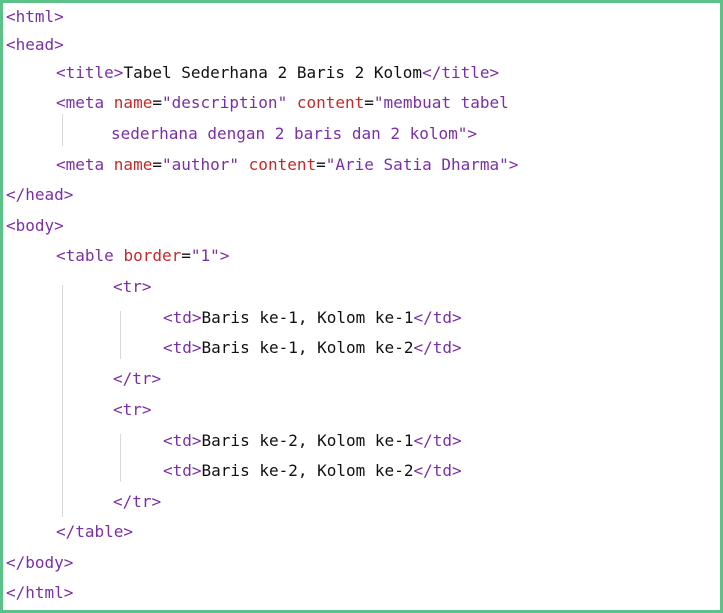 The image size is (723, 613). Describe the element at coordinates (417, 164) in the screenshot. I see `code-string: "Arie Satia Dharma"` at that location.